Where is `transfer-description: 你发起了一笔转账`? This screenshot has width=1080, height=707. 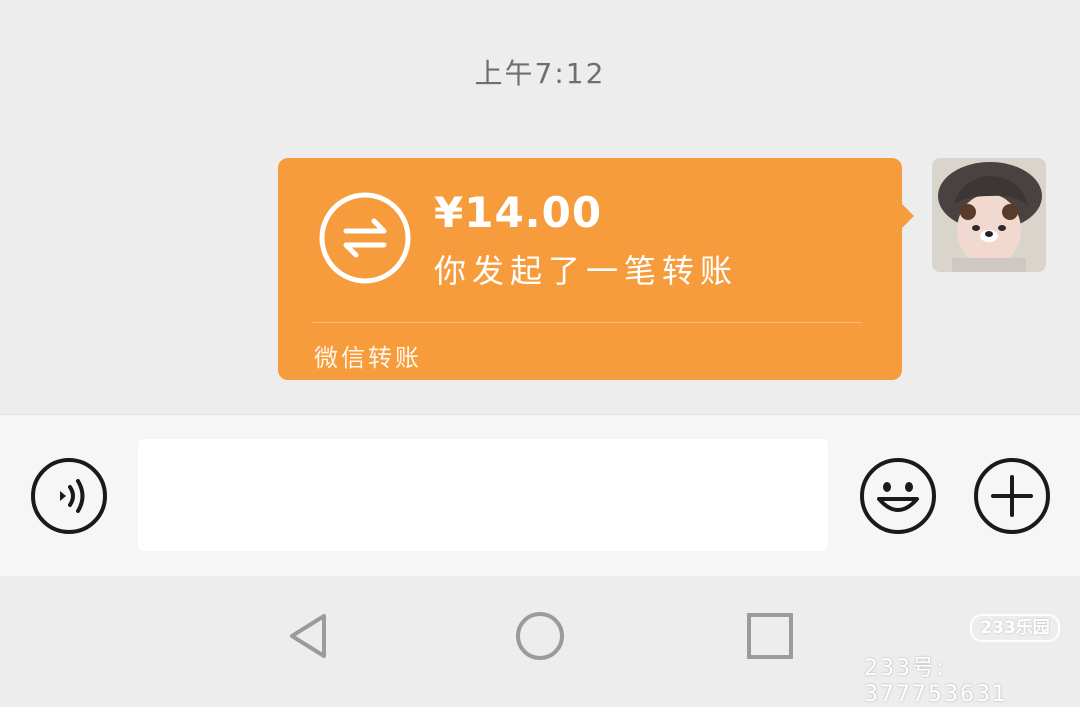 transfer-description: 你发起了一笔转账 is located at coordinates (586, 271).